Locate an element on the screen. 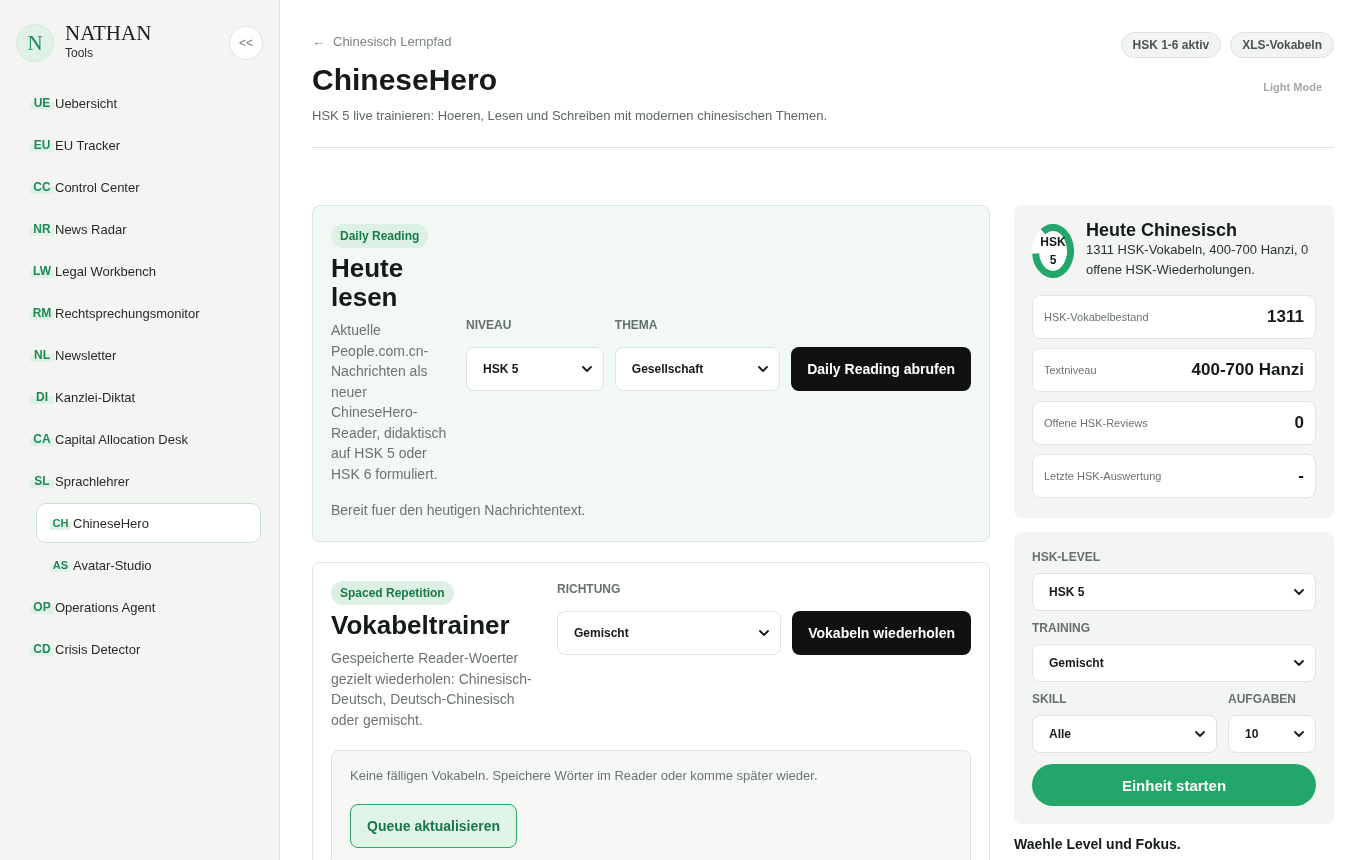 This screenshot has width=1366, height=860. field-label: RICHTUNG is located at coordinates (589, 589).